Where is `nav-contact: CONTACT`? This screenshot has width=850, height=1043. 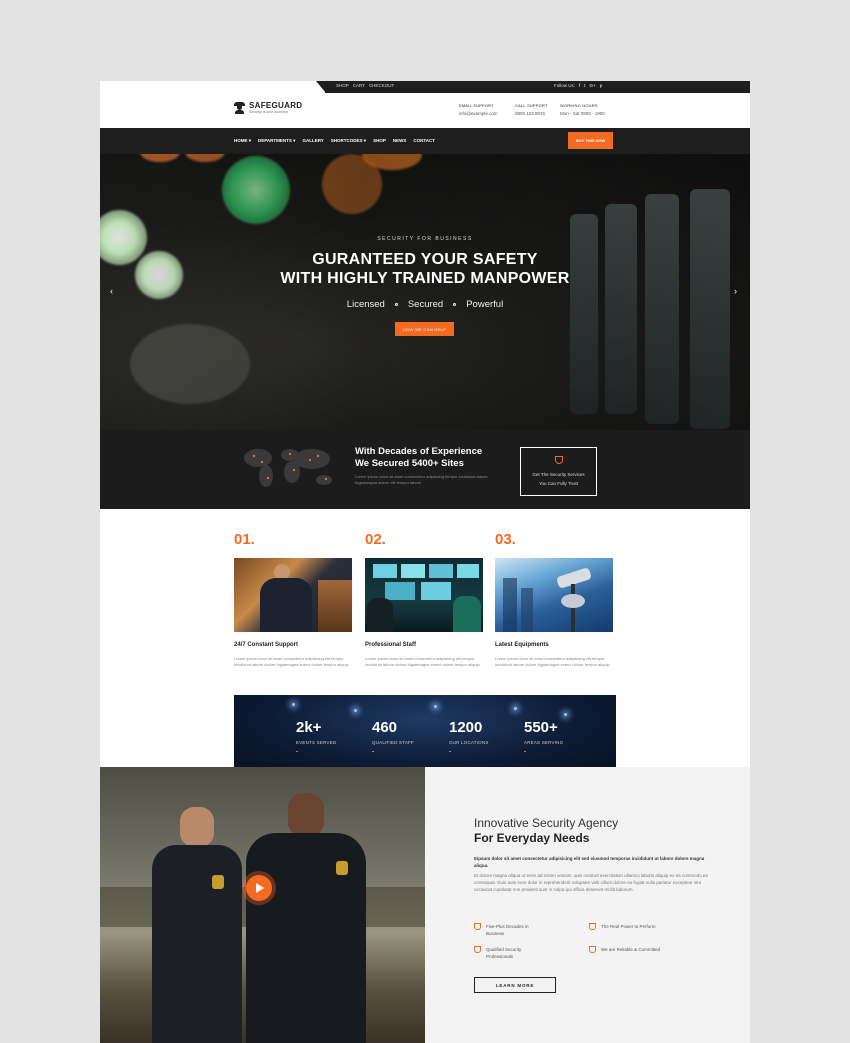
nav-contact: CONTACT is located at coordinates (424, 141).